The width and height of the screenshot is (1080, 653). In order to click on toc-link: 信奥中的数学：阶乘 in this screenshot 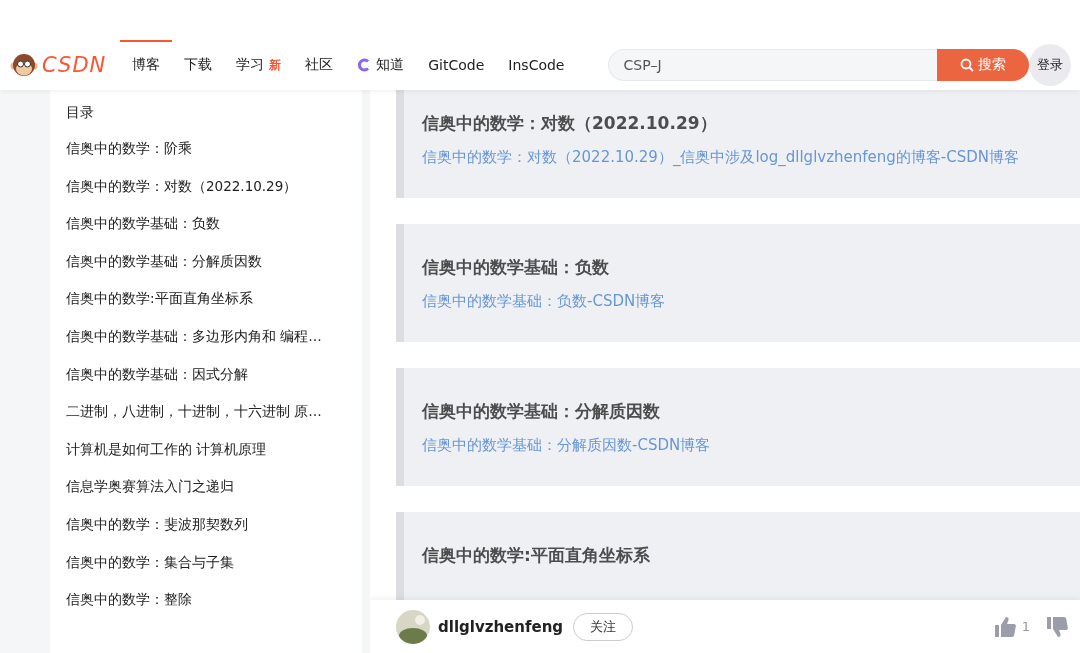, I will do `click(206, 159)`.